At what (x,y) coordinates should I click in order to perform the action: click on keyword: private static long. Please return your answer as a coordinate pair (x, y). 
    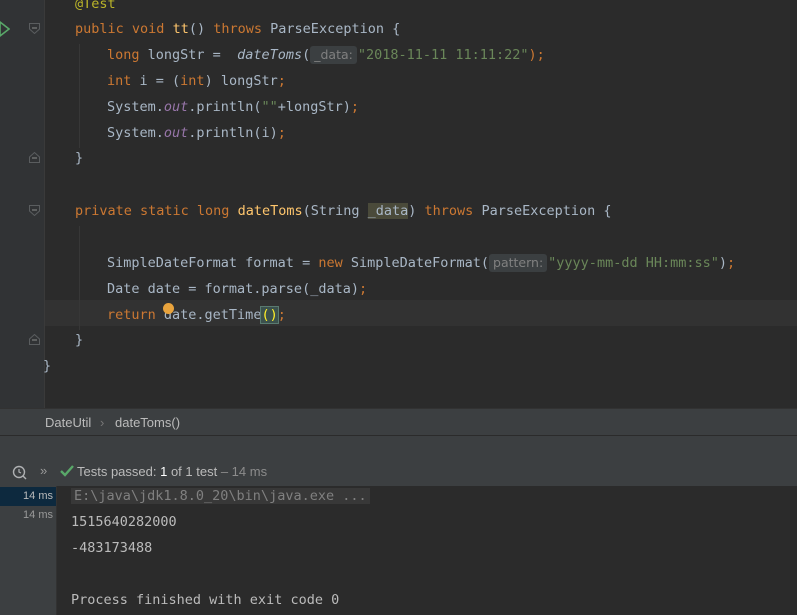
    Looking at the image, I should click on (152, 211).